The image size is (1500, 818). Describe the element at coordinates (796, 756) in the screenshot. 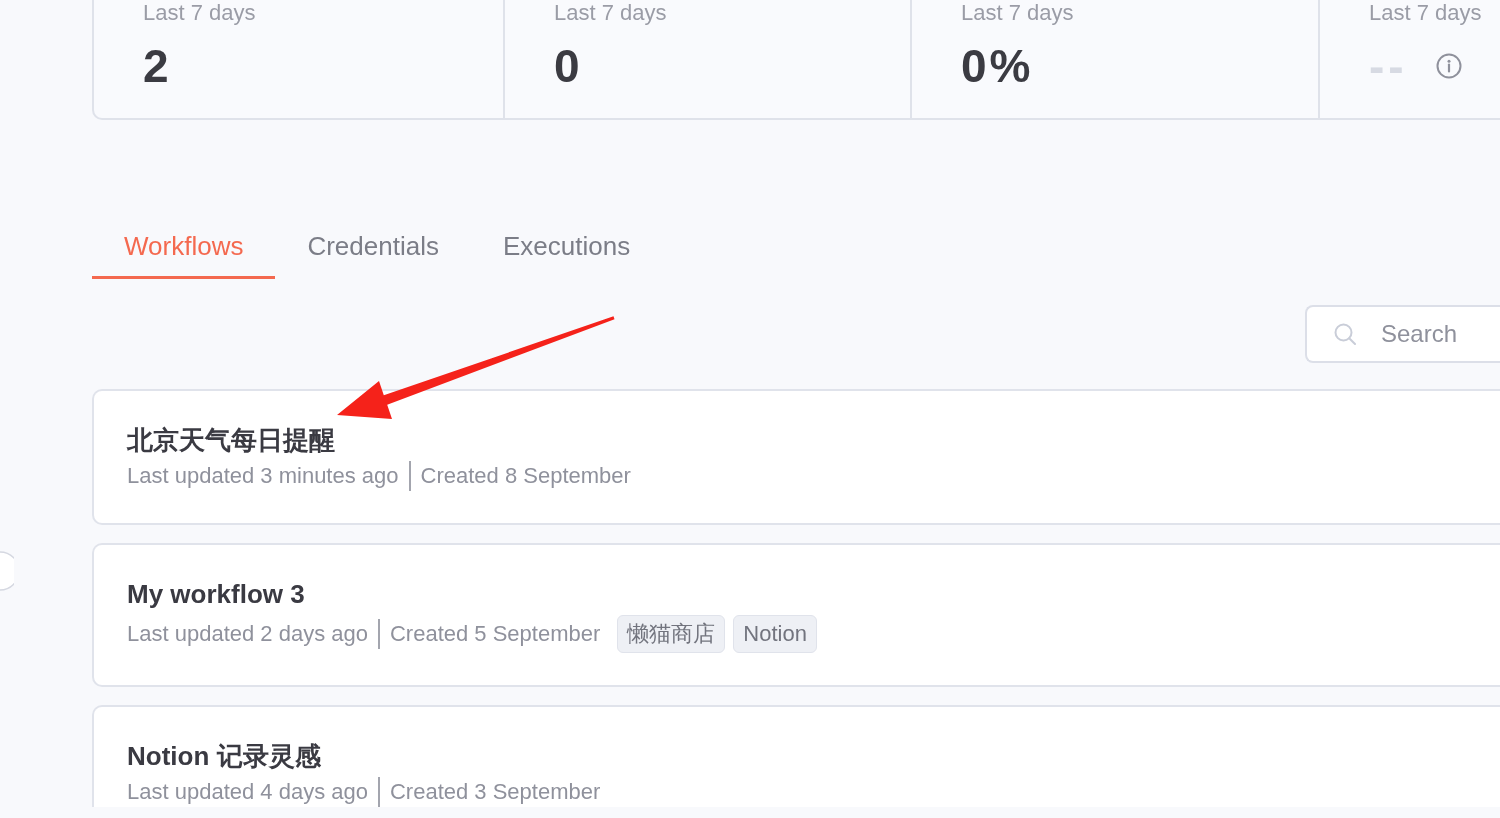

I see `workflow-card: Notion 记录灵感 Last updated 4 days ago Created 3 September` at that location.